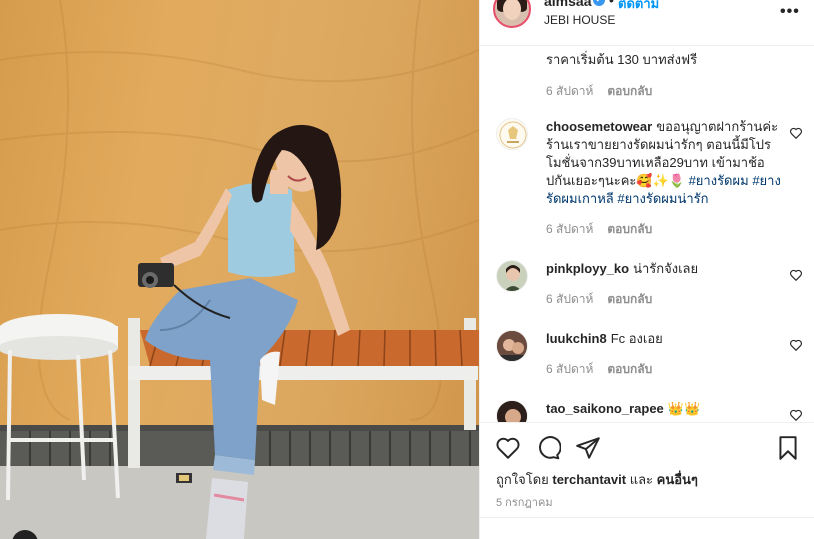 The width and height of the screenshot is (814, 539). What do you see at coordinates (579, 20) in the screenshot?
I see `post-location: JEBI HOUSE` at bounding box center [579, 20].